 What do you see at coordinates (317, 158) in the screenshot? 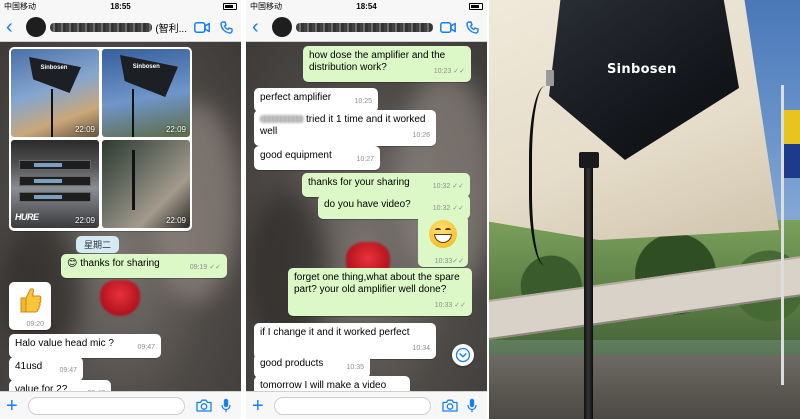
I see `message-bubble-incoming: good equipment 10:27` at bounding box center [317, 158].